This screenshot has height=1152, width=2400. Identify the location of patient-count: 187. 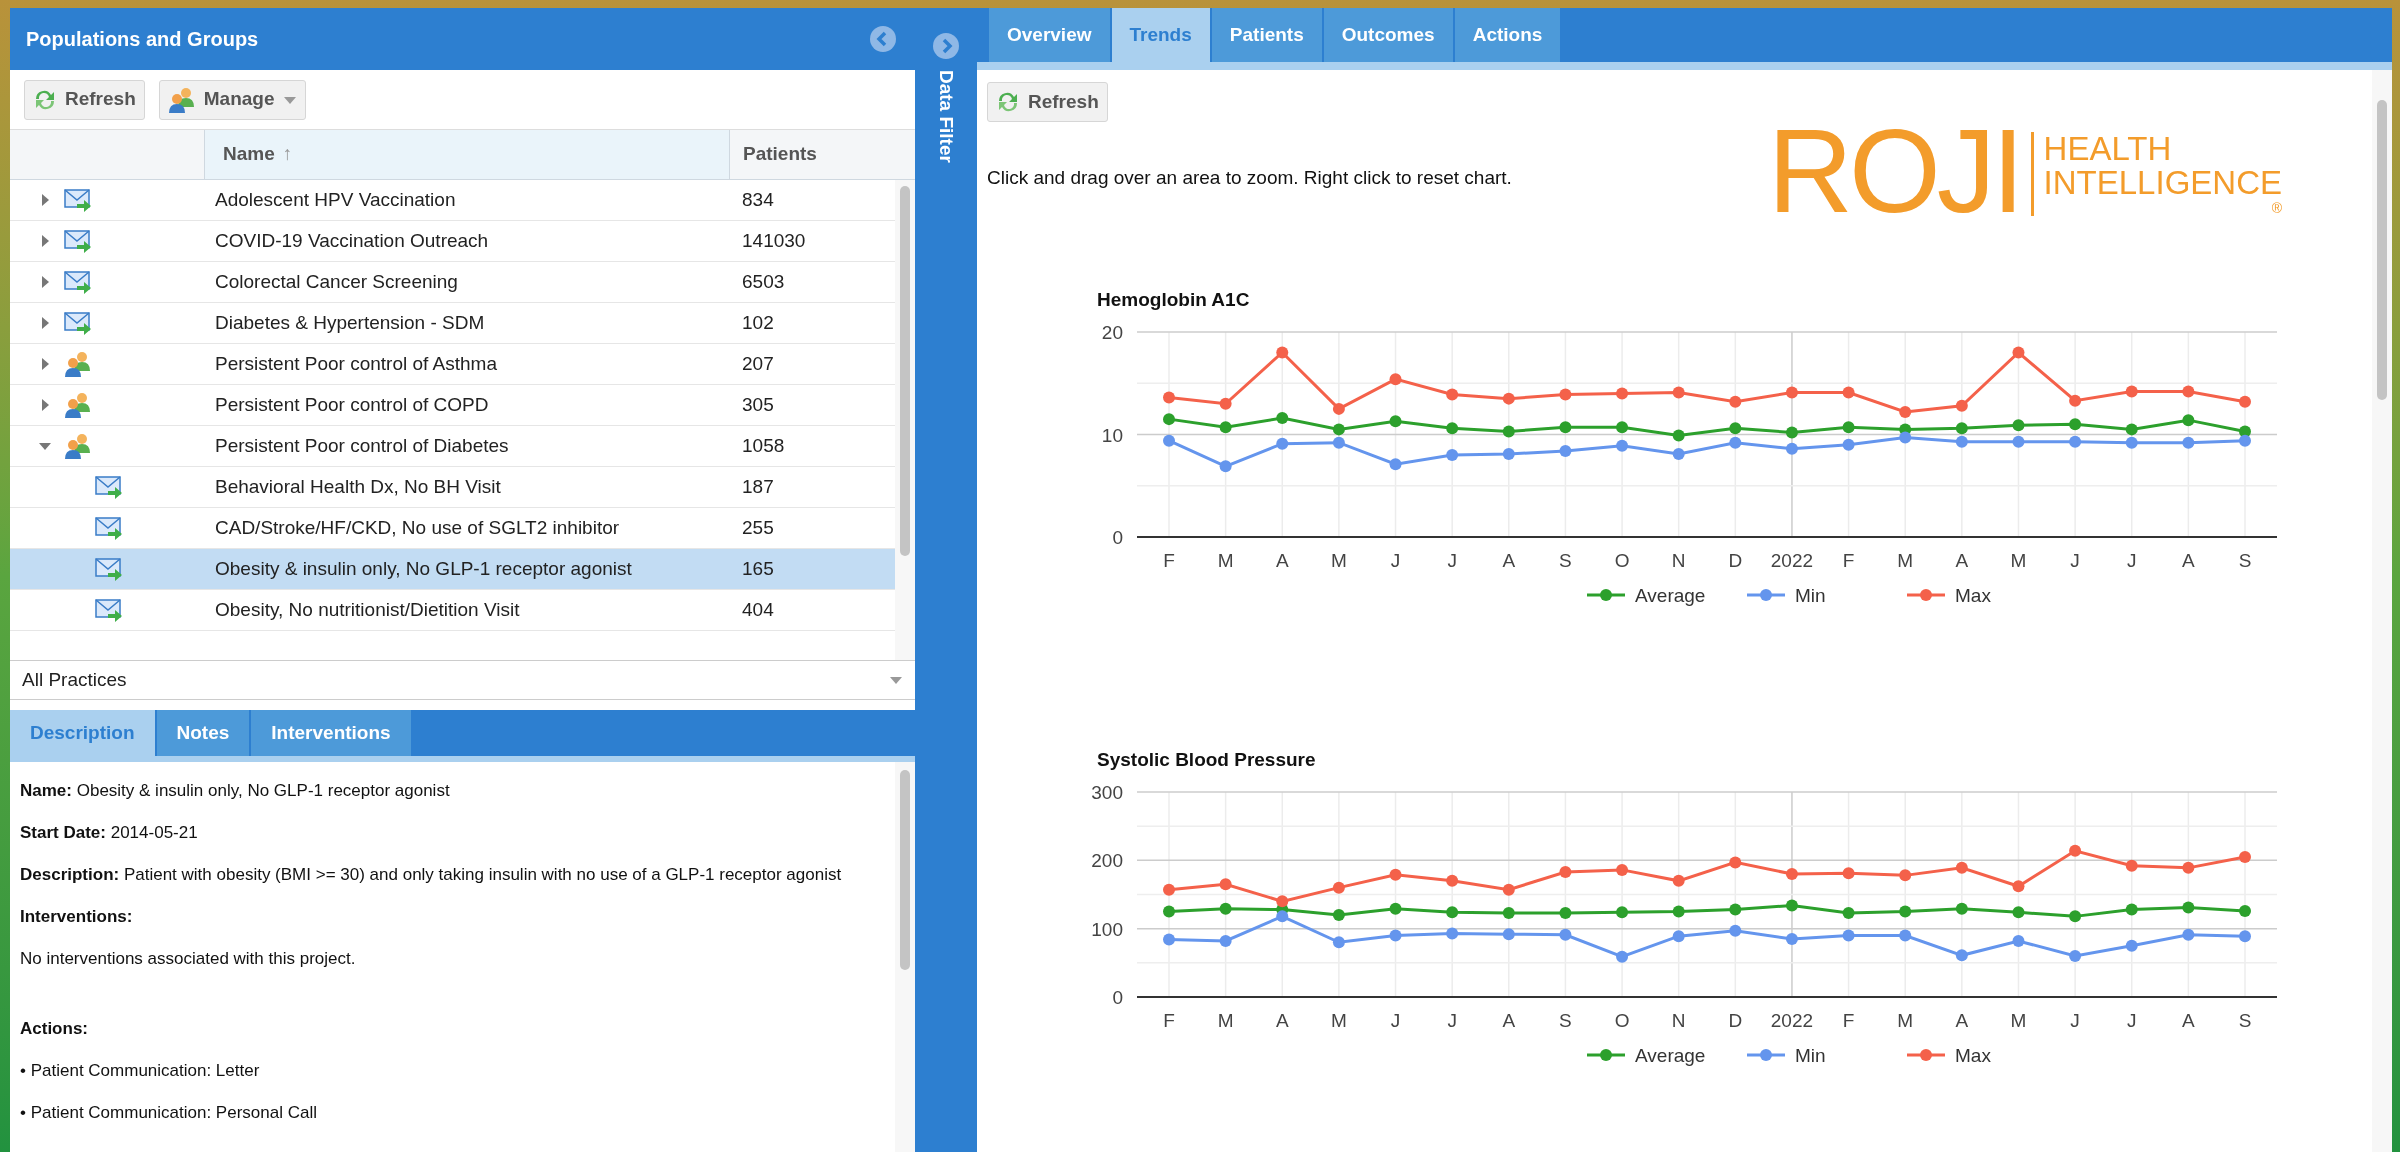
(757, 486).